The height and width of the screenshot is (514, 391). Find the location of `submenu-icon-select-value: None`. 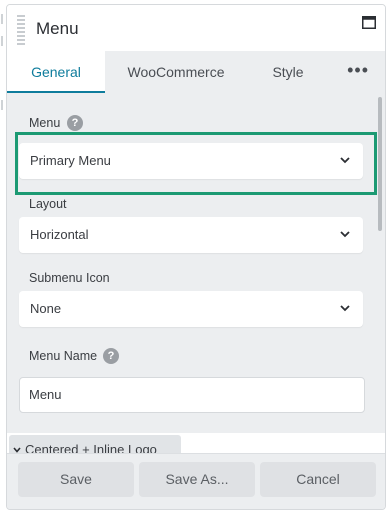

submenu-icon-select-value: None is located at coordinates (46, 308).